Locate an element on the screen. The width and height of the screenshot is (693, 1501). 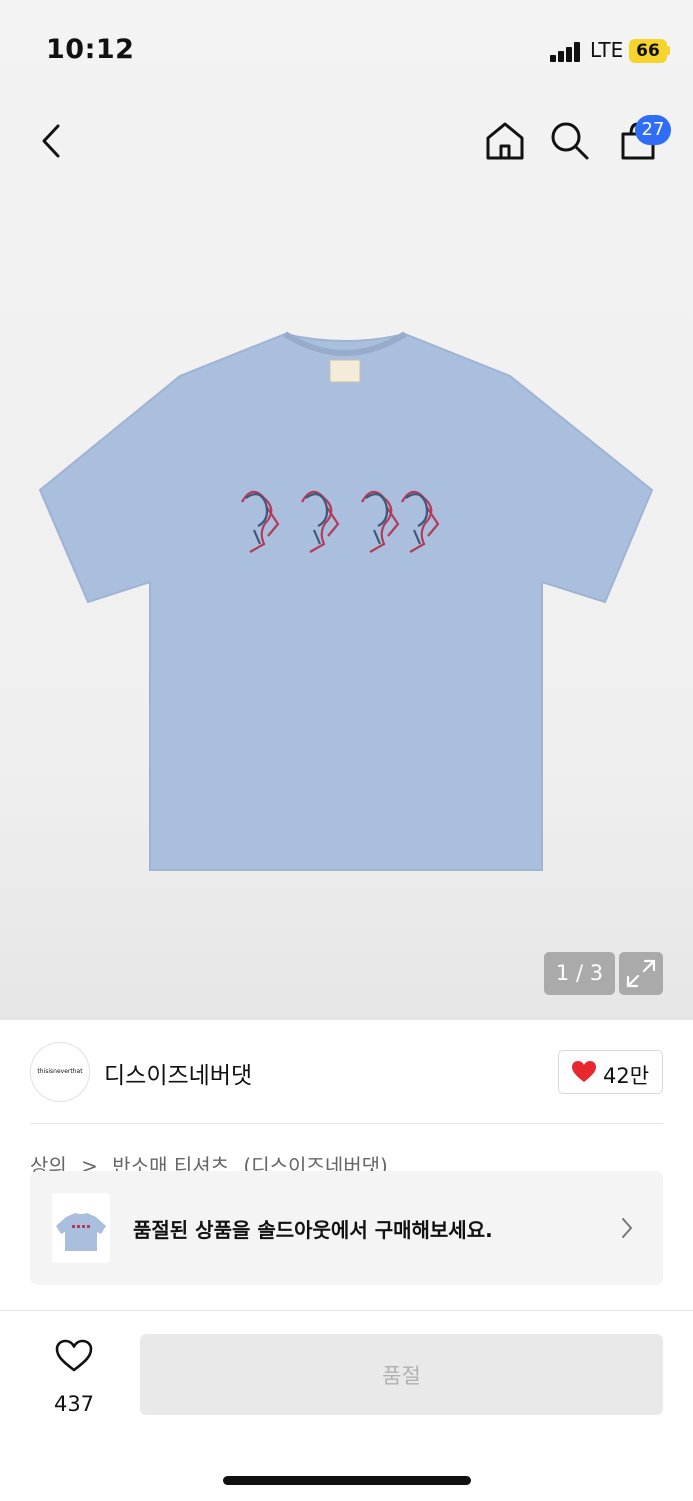
banner-text: 품절된 상품을 솔드아웃에서 구매해보세요. is located at coordinates (313, 1230).